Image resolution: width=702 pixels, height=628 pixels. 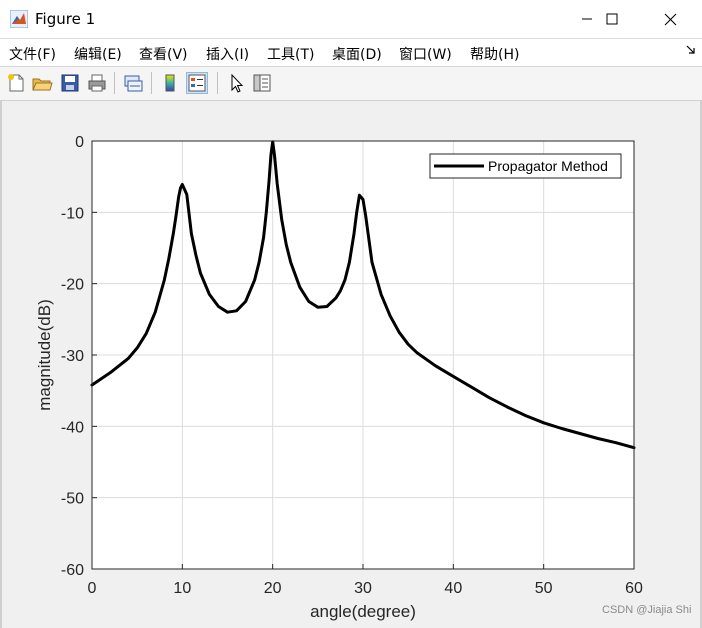 I want to click on x-tick-label: 60, so click(x=634, y=588).